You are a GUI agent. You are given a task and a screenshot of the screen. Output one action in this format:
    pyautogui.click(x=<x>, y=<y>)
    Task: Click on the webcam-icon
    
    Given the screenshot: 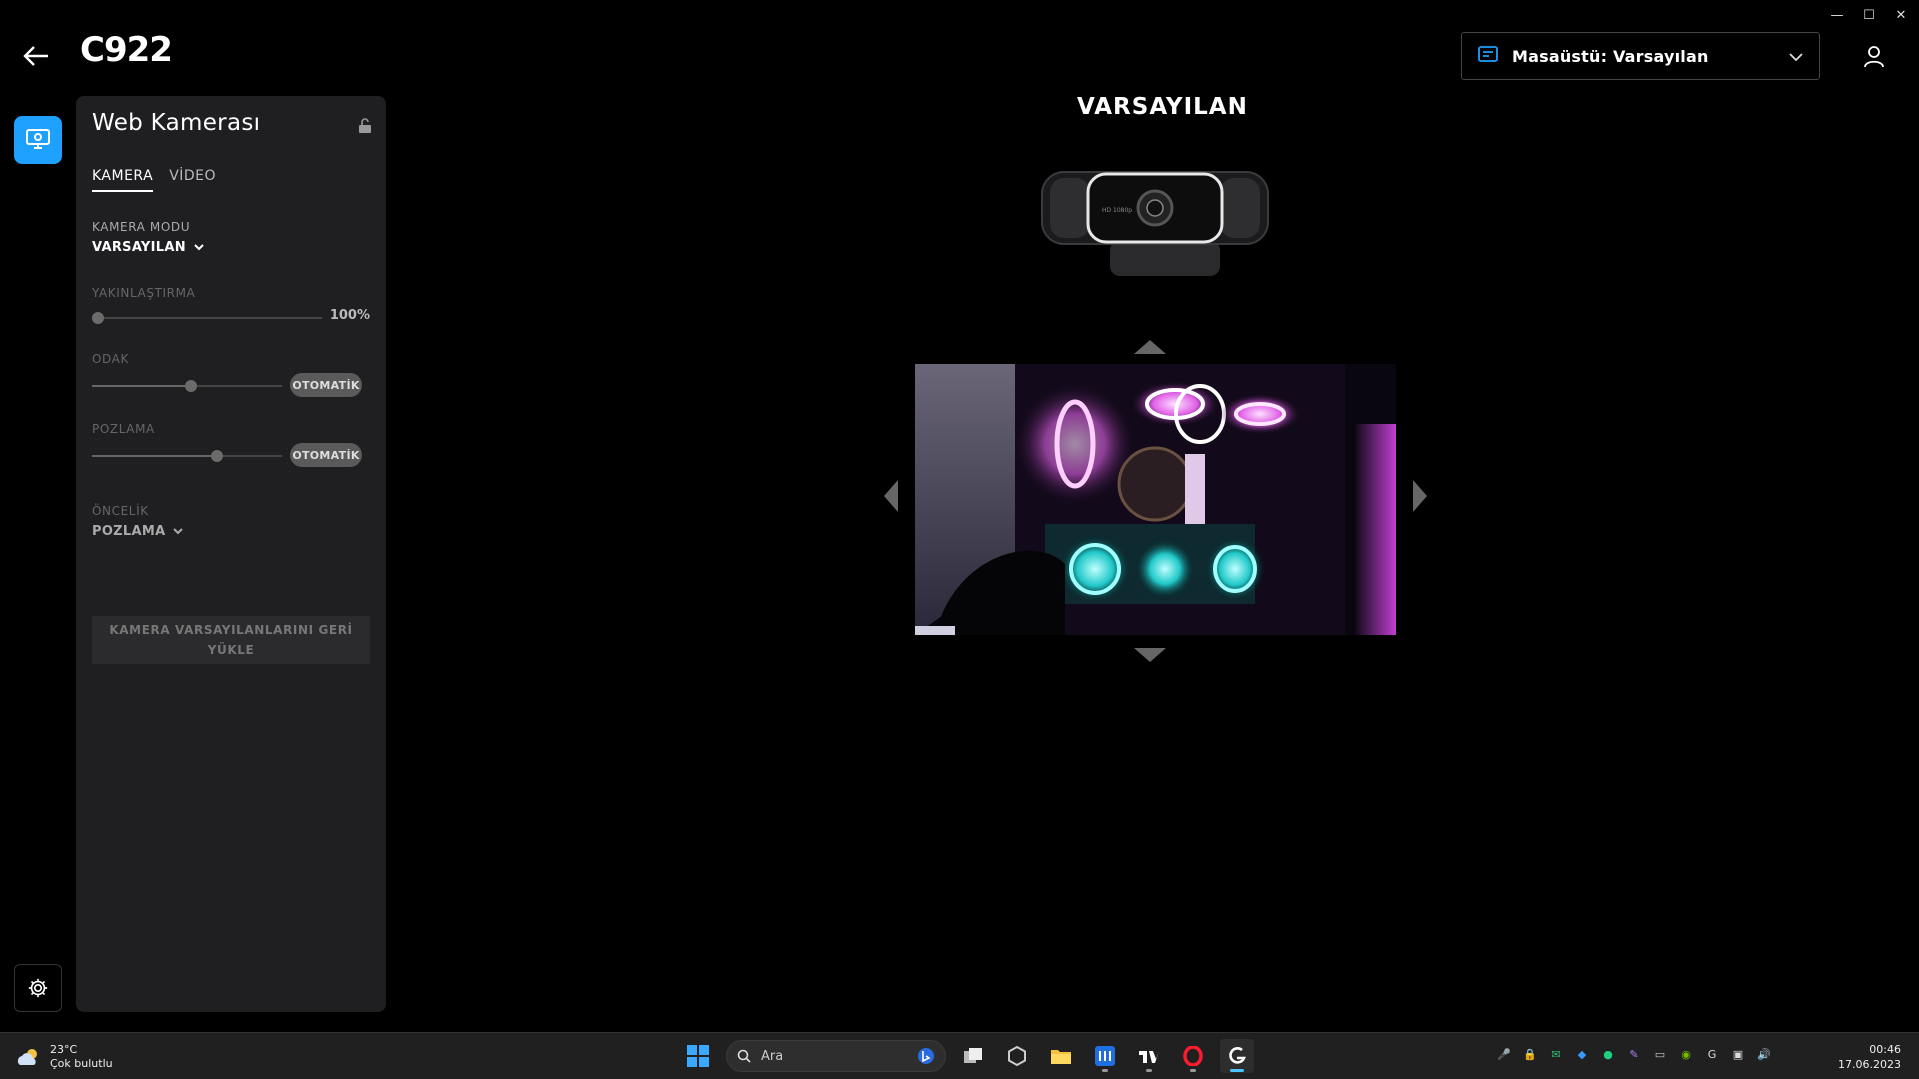 What is the action you would take?
    pyautogui.click(x=38, y=139)
    